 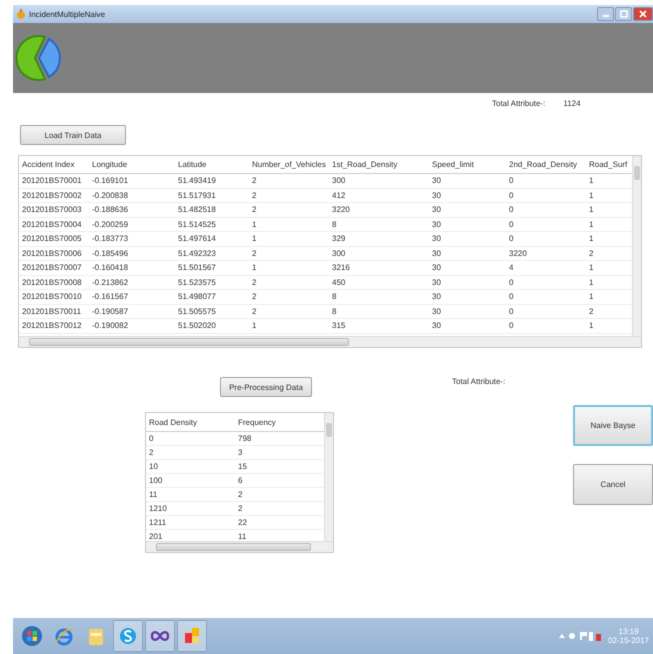 What do you see at coordinates (519, 103) in the screenshot?
I see `total-attribute-label: Total Attribute-:` at bounding box center [519, 103].